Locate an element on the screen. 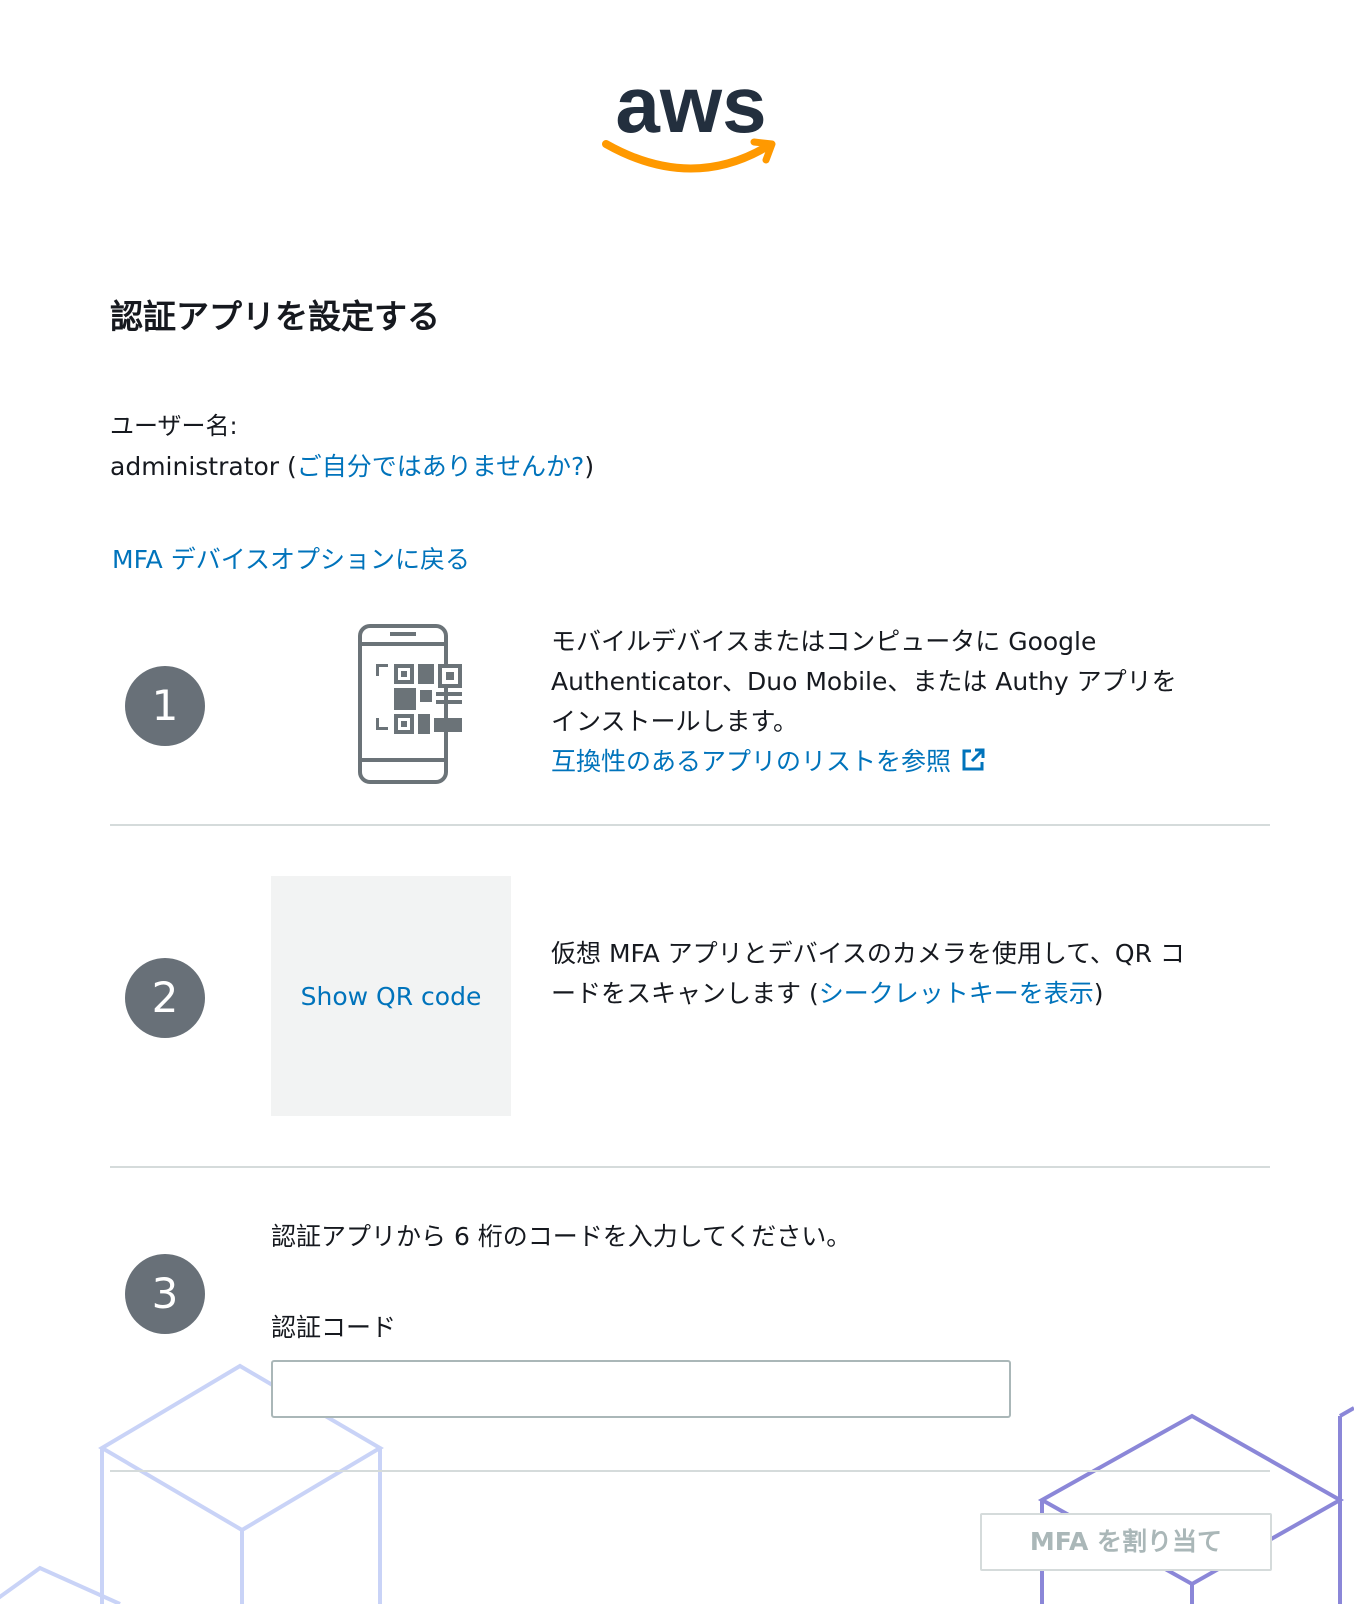 The height and width of the screenshot is (1604, 1354). show-secret-key-link: シークレットキーを表示 is located at coordinates (956, 993).